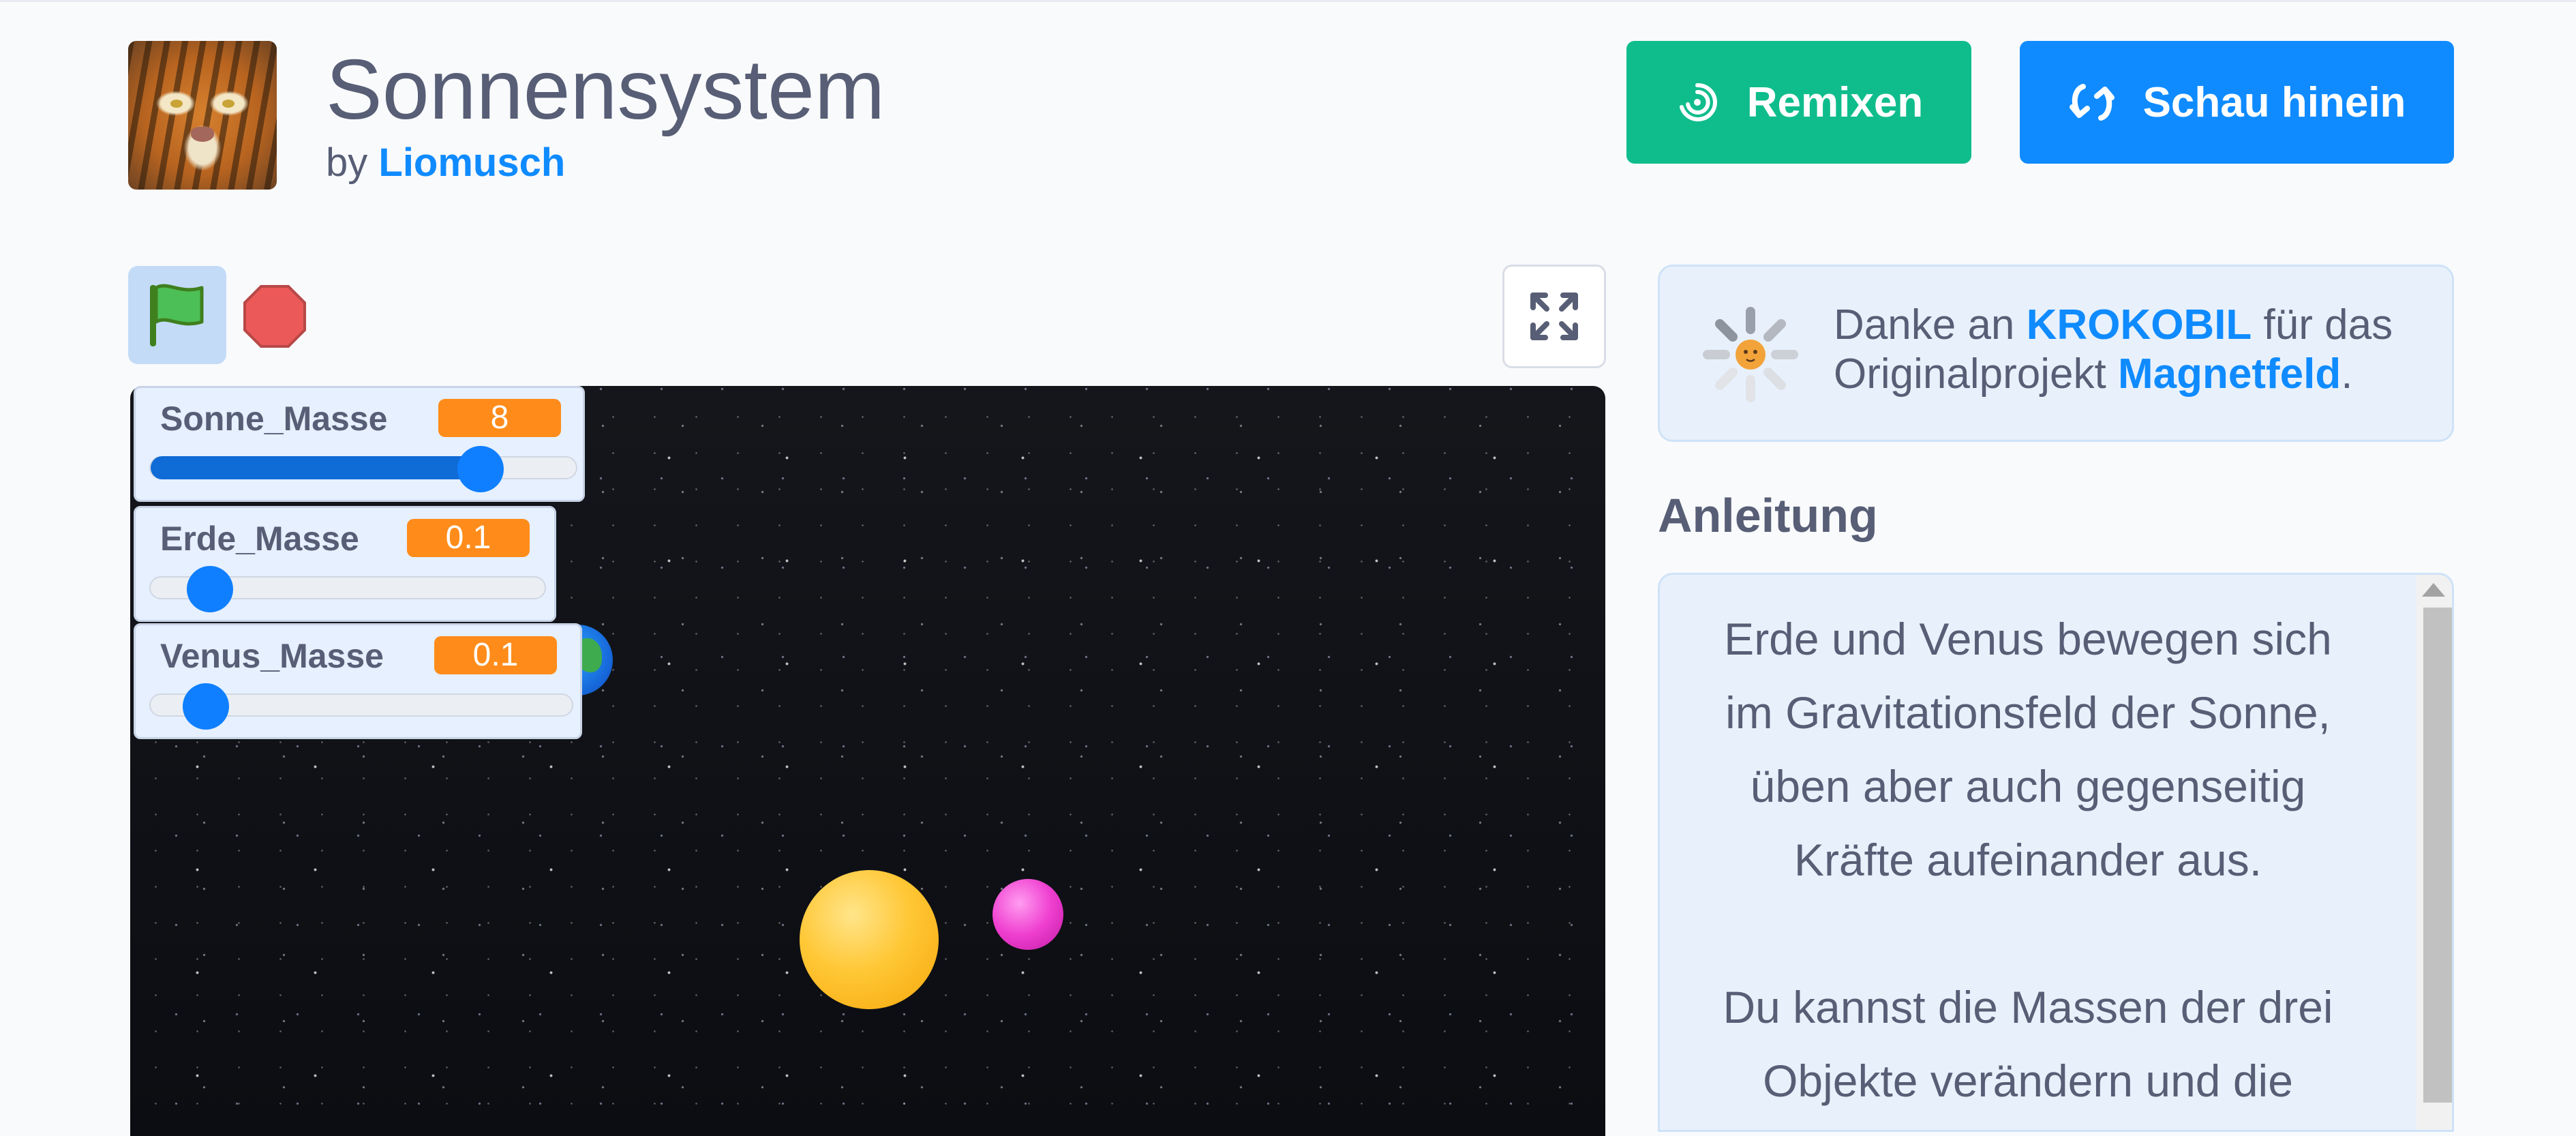 Image resolution: width=2576 pixels, height=1136 pixels. What do you see at coordinates (1288, 1) in the screenshot?
I see `top-border` at bounding box center [1288, 1].